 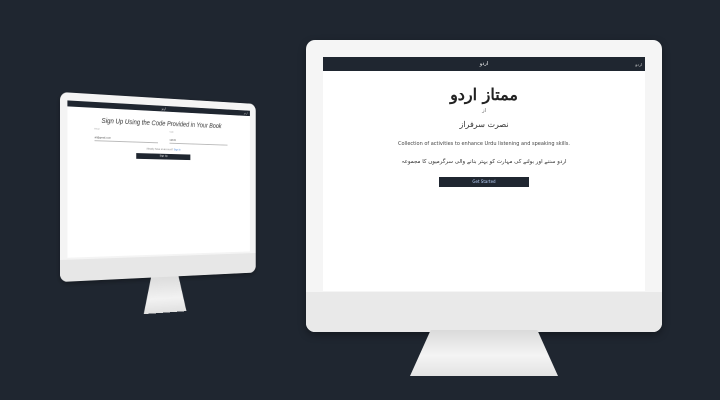 I want to click on email-field-label: Email, so click(x=97, y=129).